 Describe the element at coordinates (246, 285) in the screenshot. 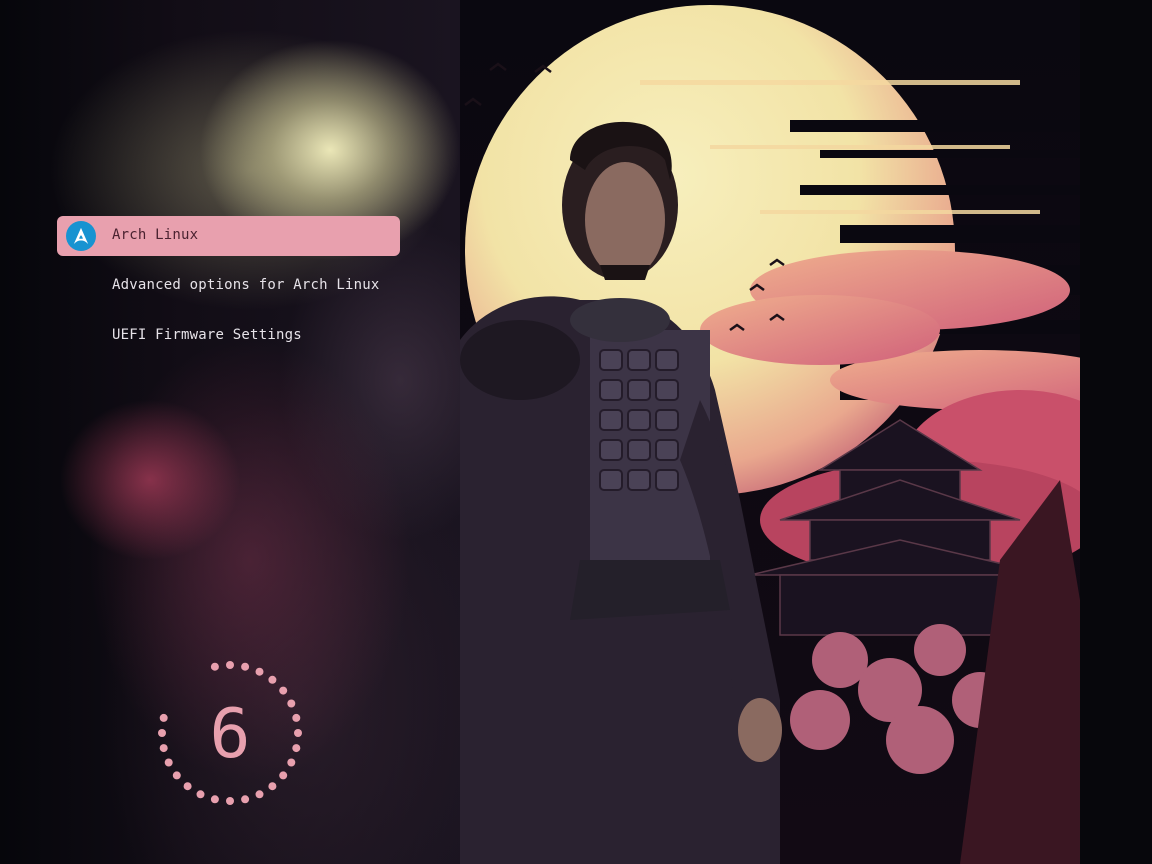

I see `menu-item-label: Advanced options for Arch Linux` at that location.